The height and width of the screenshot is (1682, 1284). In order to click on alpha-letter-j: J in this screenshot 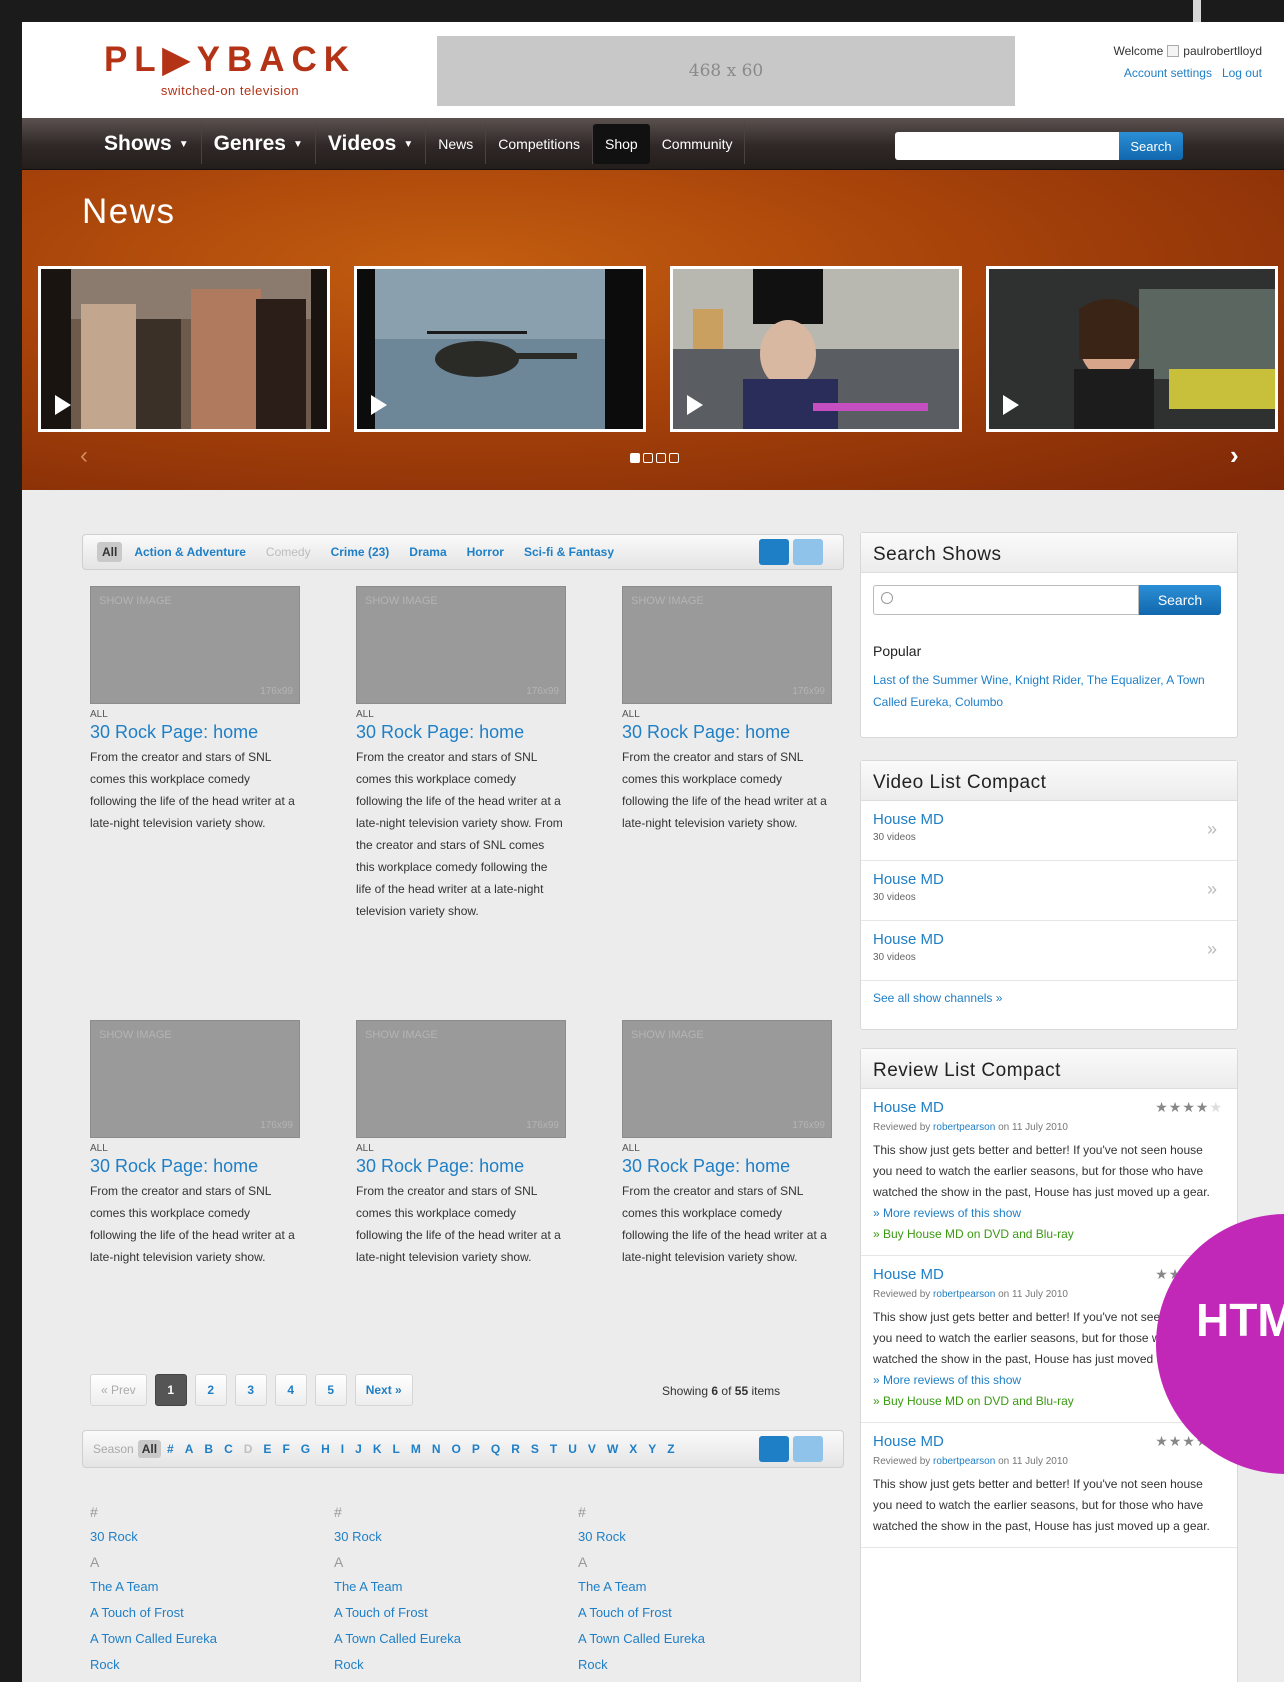, I will do `click(358, 1449)`.